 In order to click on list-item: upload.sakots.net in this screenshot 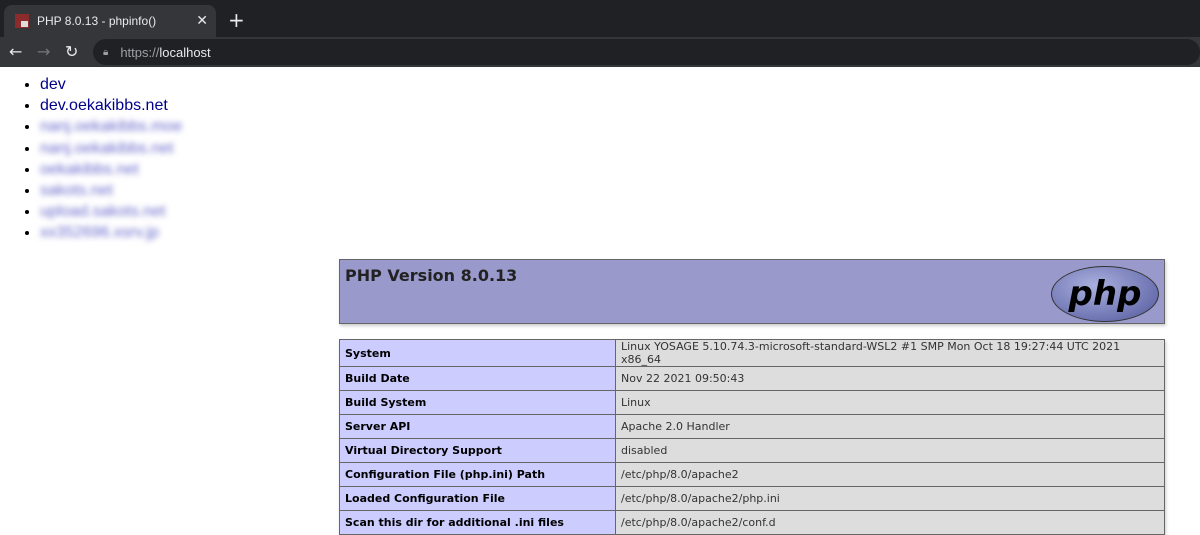, I will do `click(111, 211)`.